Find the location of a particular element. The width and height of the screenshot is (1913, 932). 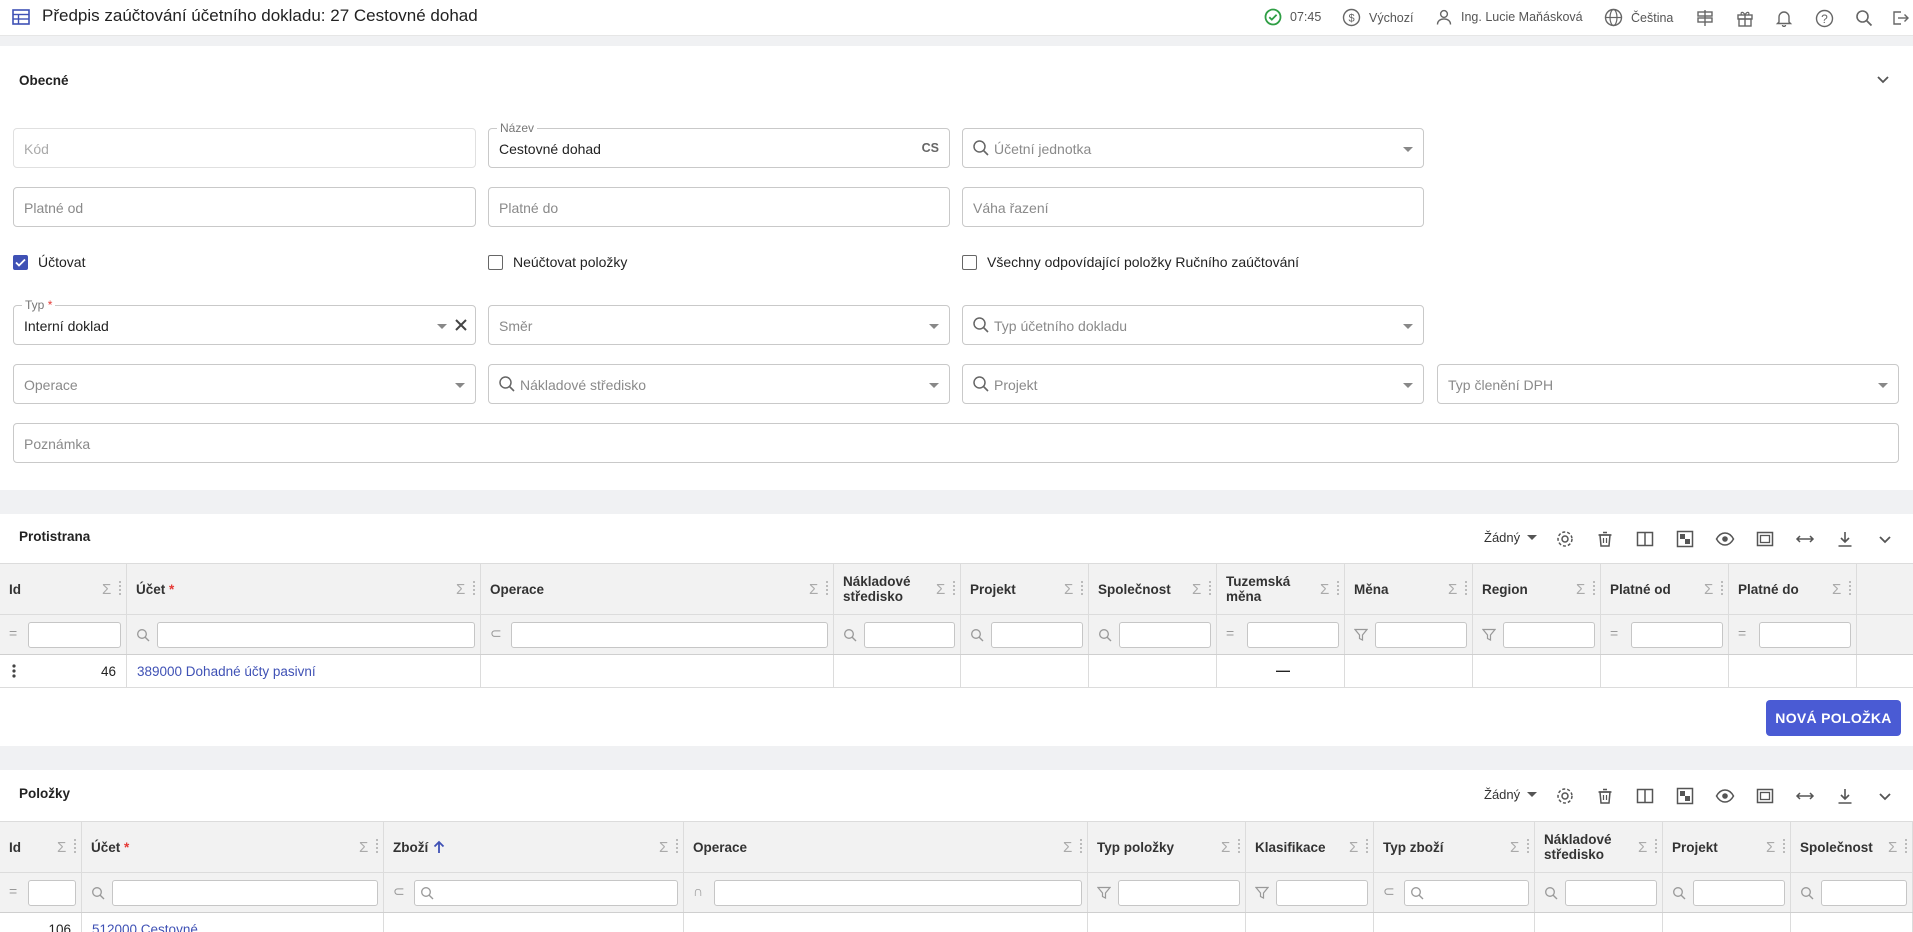

columns-icon is located at coordinates (1645, 539).